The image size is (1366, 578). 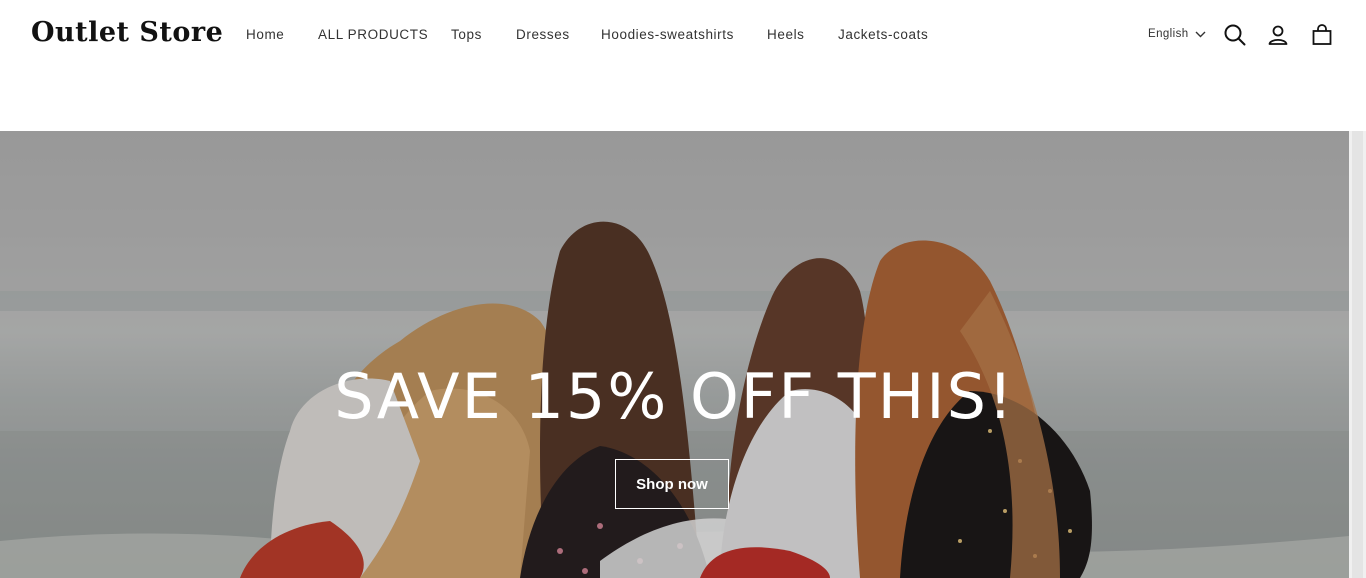 I want to click on language-selector: English, so click(x=1177, y=34).